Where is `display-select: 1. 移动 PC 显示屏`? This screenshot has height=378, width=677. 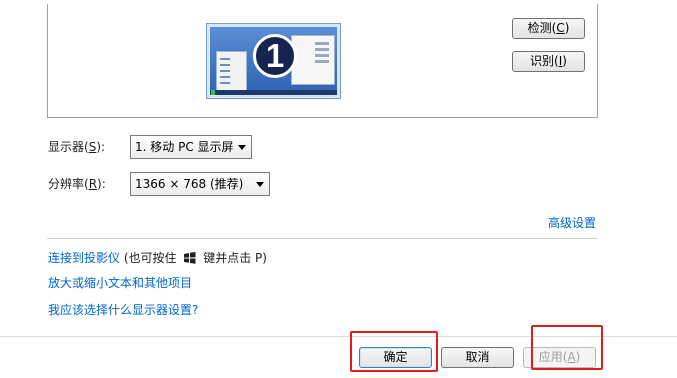 display-select: 1. 移动 PC 显示屏 is located at coordinates (191, 147).